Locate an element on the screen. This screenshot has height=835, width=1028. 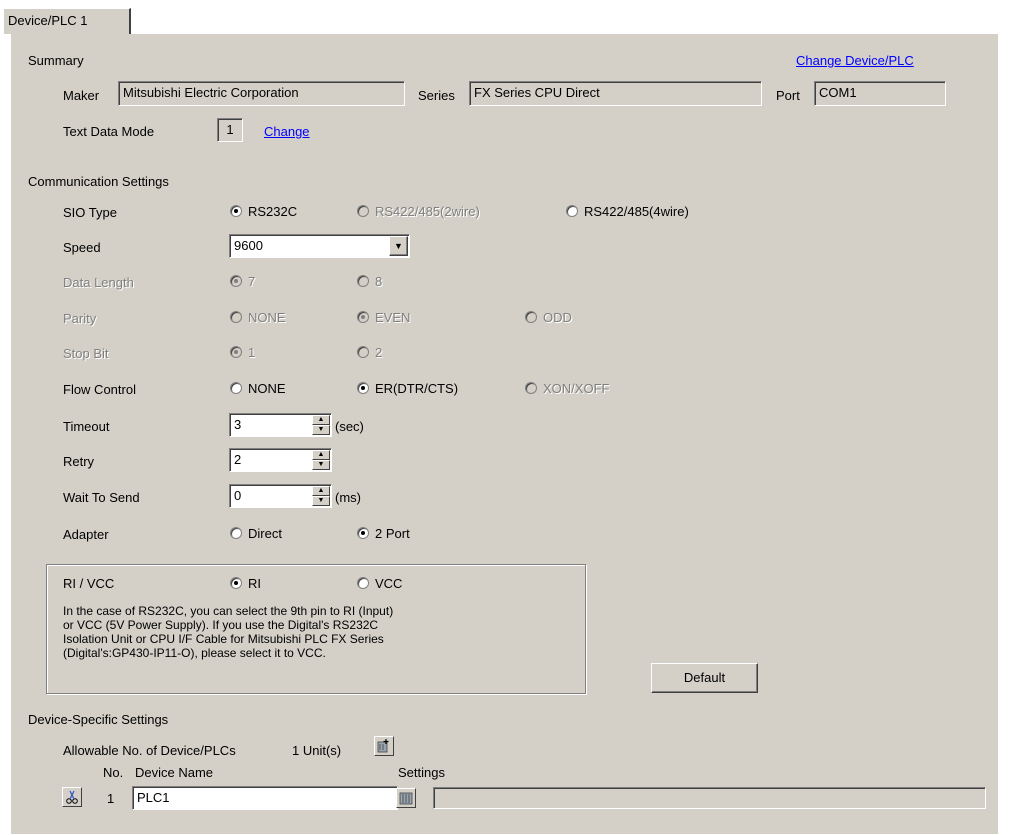
flow-xon-xoff-radio is located at coordinates (531, 388).